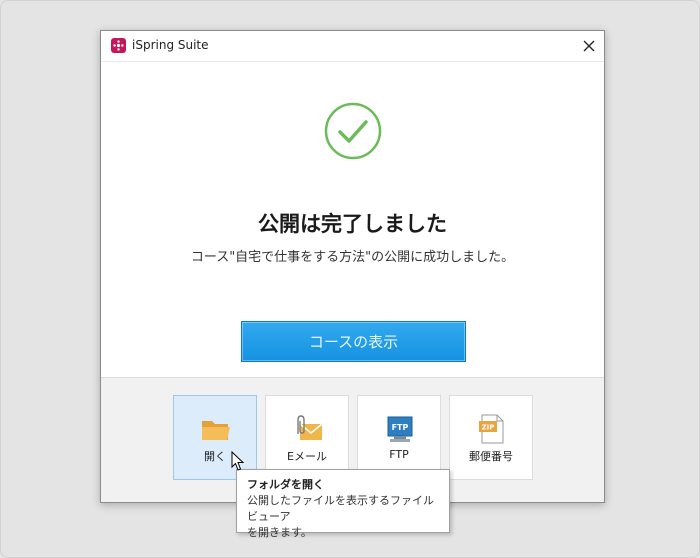 Image resolution: width=700 pixels, height=558 pixels. I want to click on tooltip-line-2: を開きます。, so click(279, 532).